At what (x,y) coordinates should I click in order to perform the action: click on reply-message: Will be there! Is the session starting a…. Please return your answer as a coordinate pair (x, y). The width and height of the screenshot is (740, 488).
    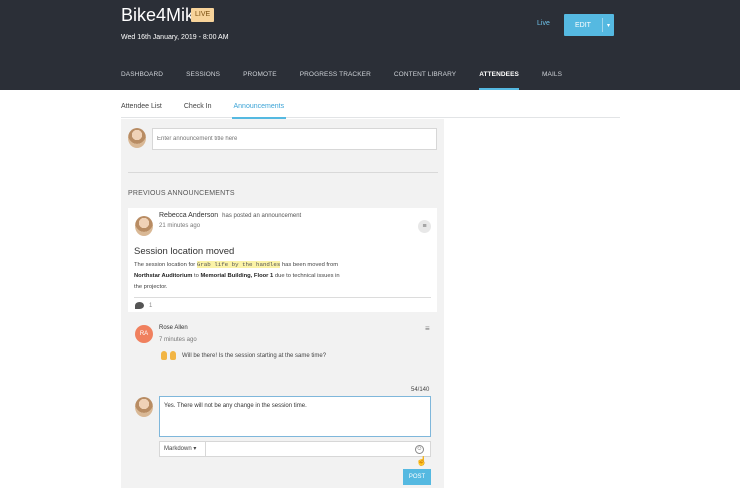
    Looking at the image, I should click on (254, 355).